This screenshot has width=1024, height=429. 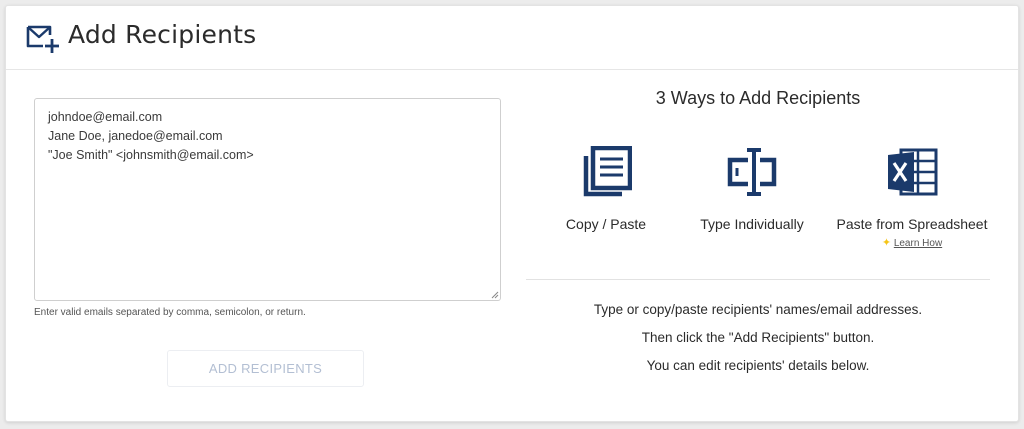 What do you see at coordinates (265, 368) in the screenshot?
I see `add-recipients-button: ADD RECIPIENTS` at bounding box center [265, 368].